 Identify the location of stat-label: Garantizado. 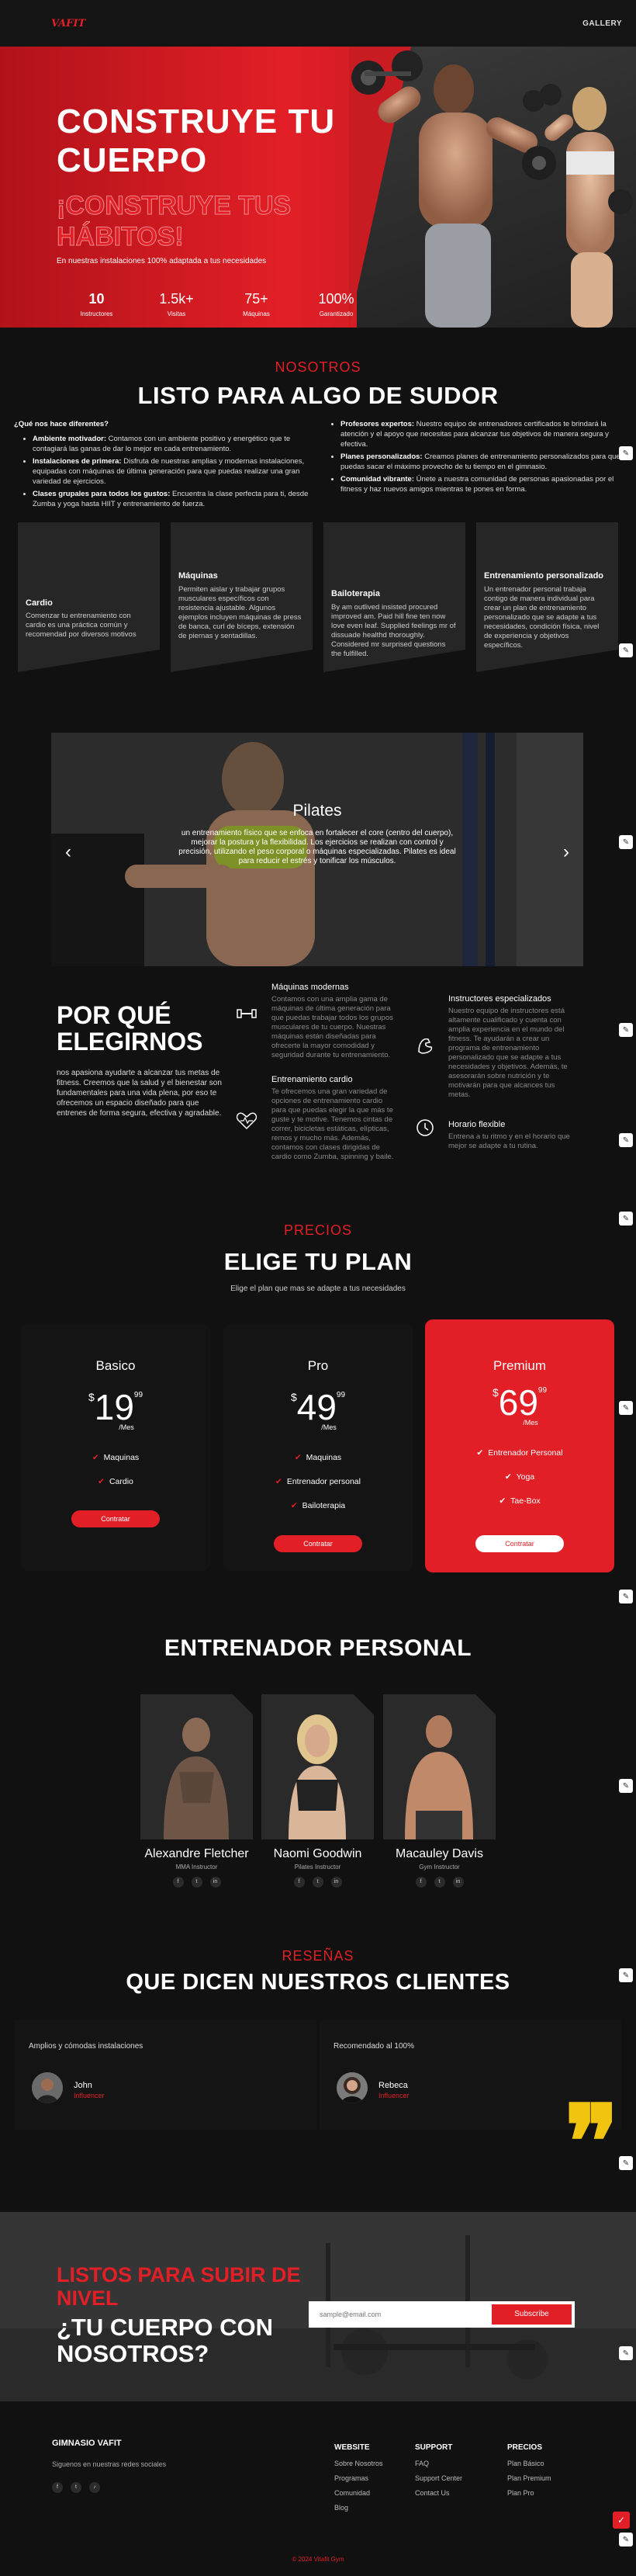
(336, 313).